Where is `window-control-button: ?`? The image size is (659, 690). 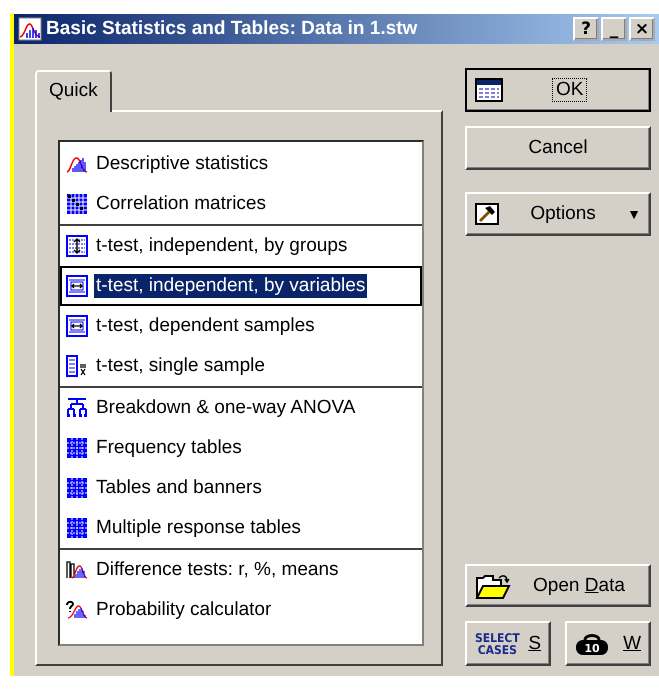
window-control-button: ? is located at coordinates (586, 29).